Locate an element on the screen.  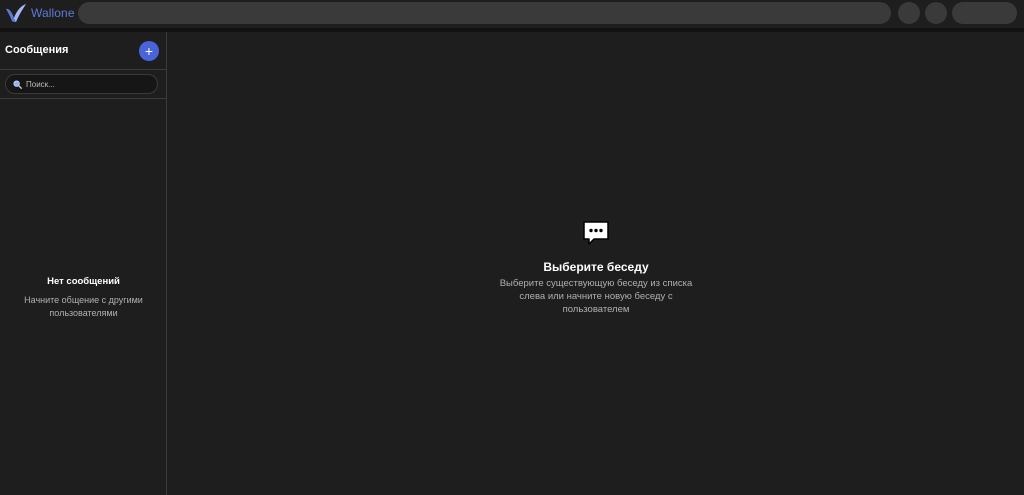
magnifier-icon is located at coordinates (17, 84).